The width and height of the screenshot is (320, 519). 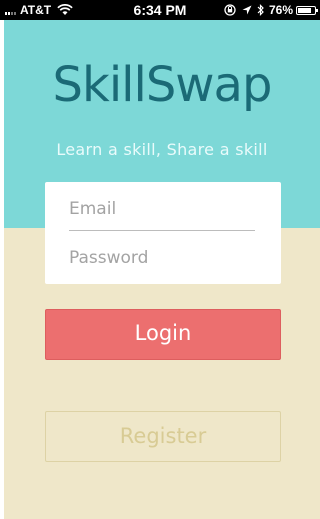 I want to click on battery-percent: 76%, so click(x=280, y=10).